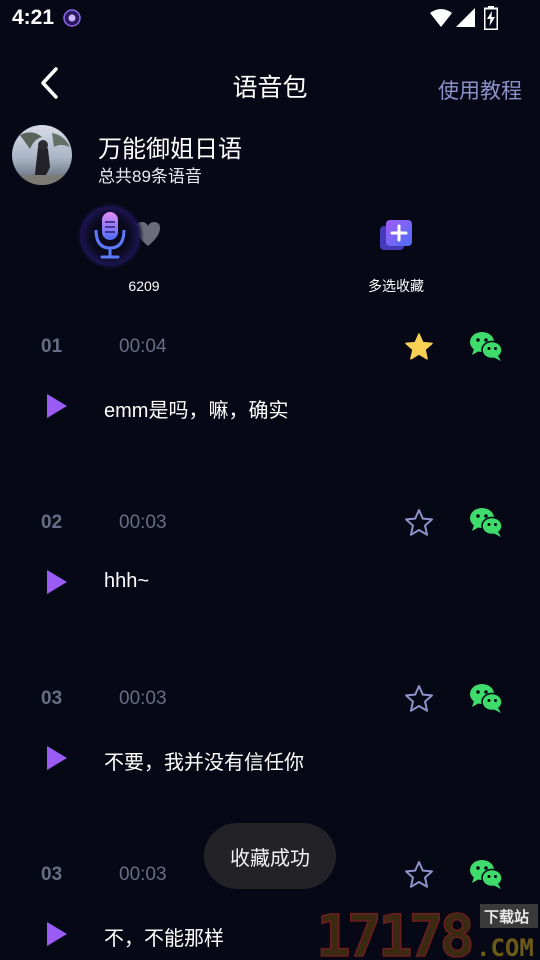 The height and width of the screenshot is (960, 540). I want to click on like-count: 6209, so click(144, 286).